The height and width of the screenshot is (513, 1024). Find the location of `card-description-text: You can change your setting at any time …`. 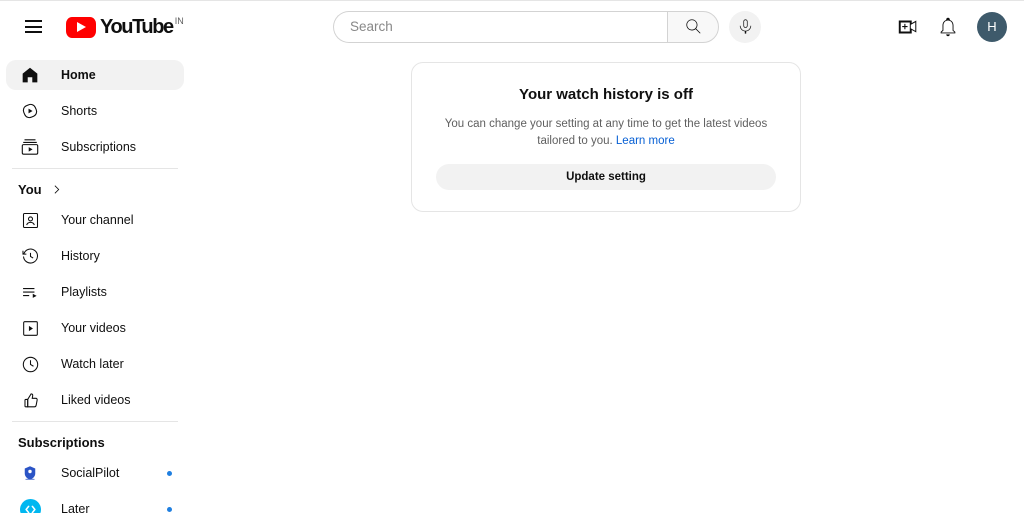

card-description-text: You can change your setting at any time … is located at coordinates (606, 132).